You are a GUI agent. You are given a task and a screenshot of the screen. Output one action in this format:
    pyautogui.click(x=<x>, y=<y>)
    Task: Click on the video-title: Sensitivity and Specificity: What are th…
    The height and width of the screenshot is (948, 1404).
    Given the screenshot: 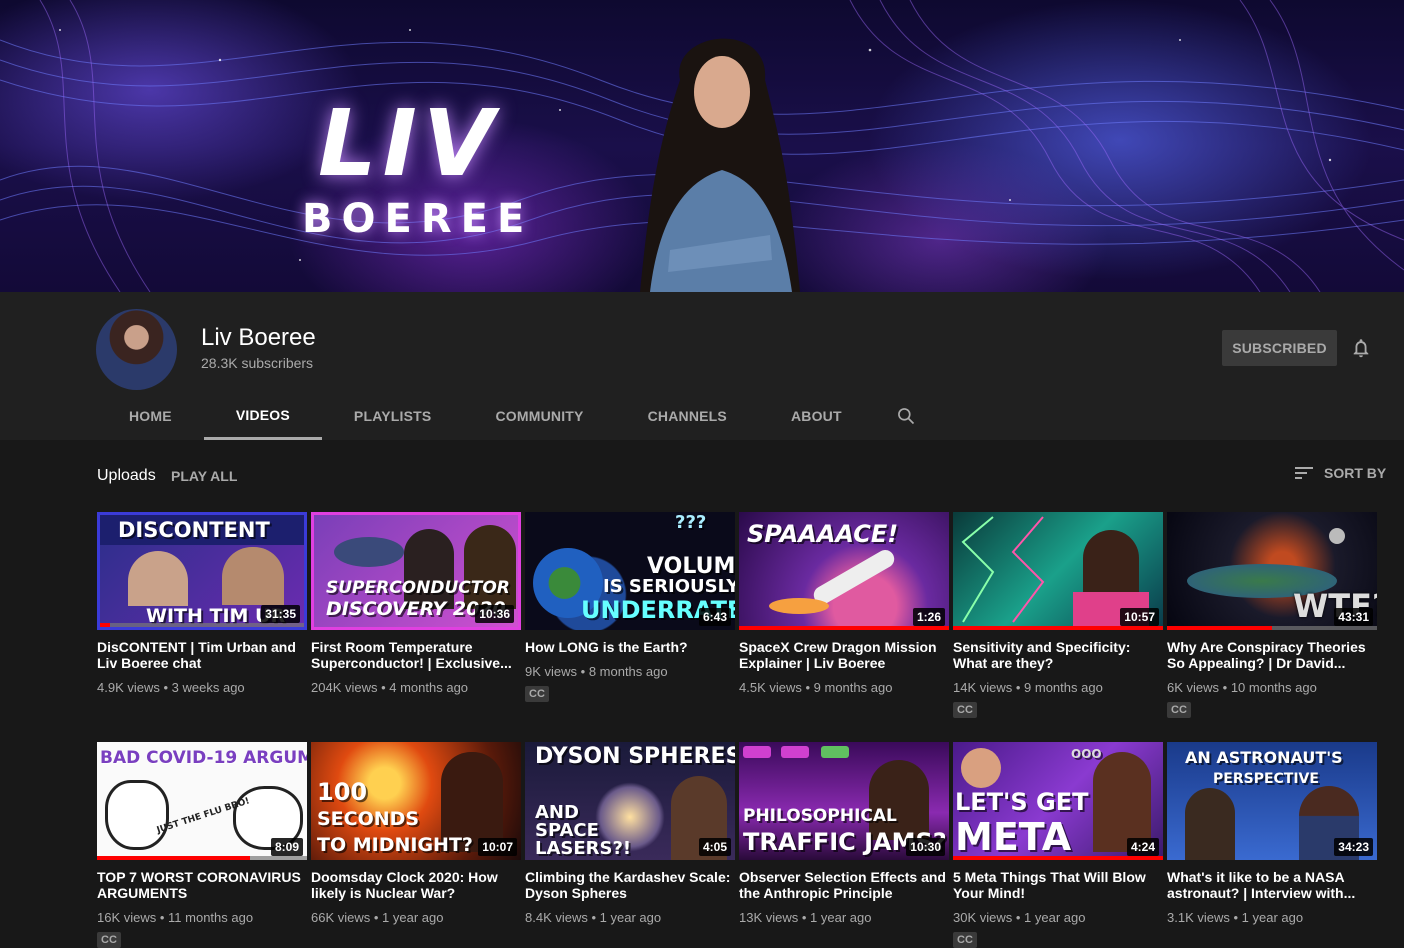 What is the action you would take?
    pyautogui.click(x=1058, y=655)
    